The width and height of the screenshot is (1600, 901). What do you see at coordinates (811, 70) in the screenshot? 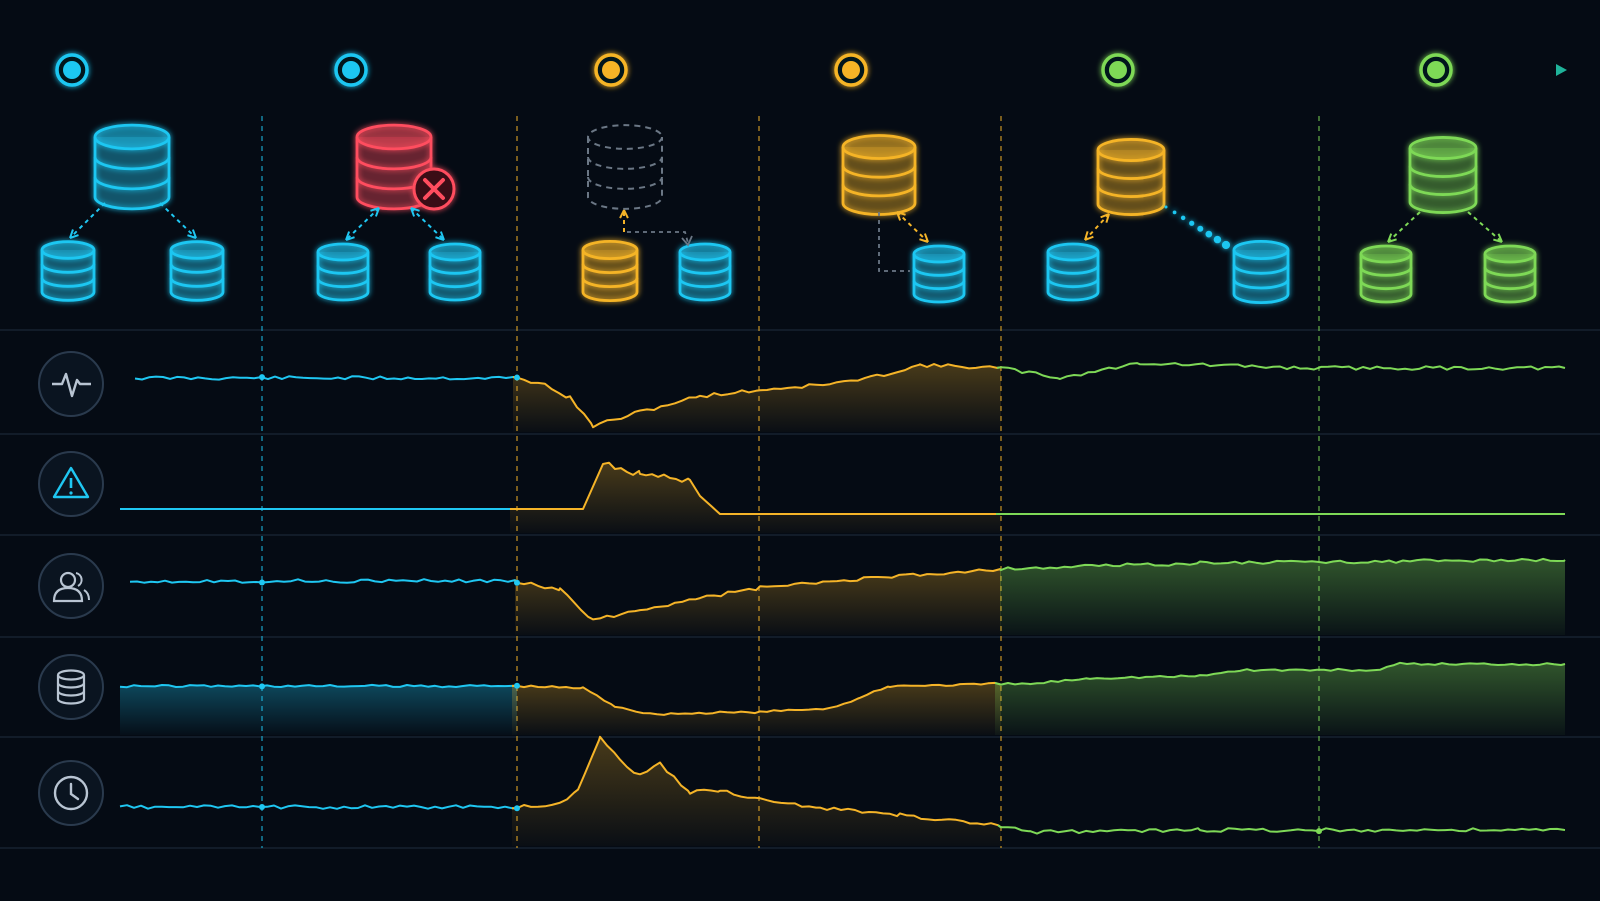
I see `timeline` at bounding box center [811, 70].